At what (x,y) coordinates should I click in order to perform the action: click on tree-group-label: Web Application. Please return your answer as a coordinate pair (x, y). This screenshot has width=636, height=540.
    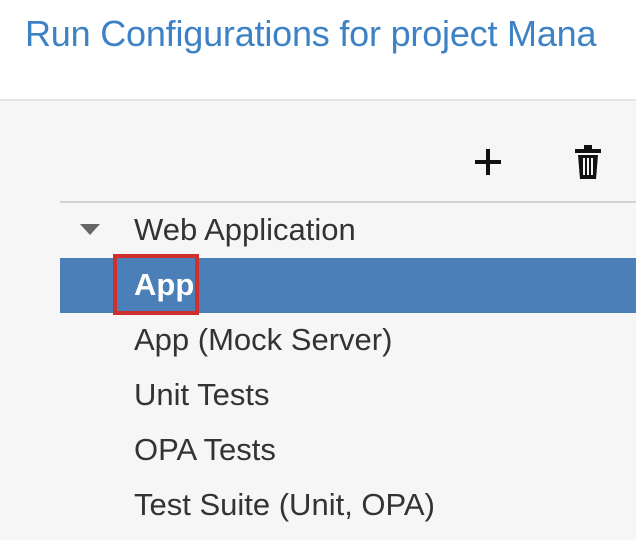
    Looking at the image, I should click on (245, 229).